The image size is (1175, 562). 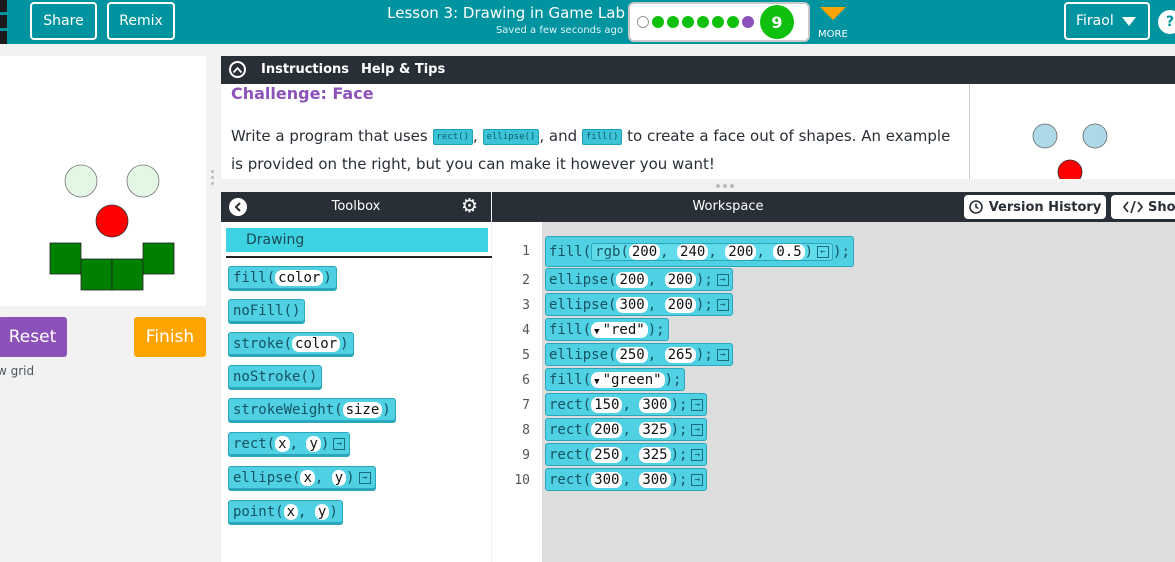 I want to click on toolbox-block-strokeWeight: strokeWeight(size), so click(x=312, y=409).